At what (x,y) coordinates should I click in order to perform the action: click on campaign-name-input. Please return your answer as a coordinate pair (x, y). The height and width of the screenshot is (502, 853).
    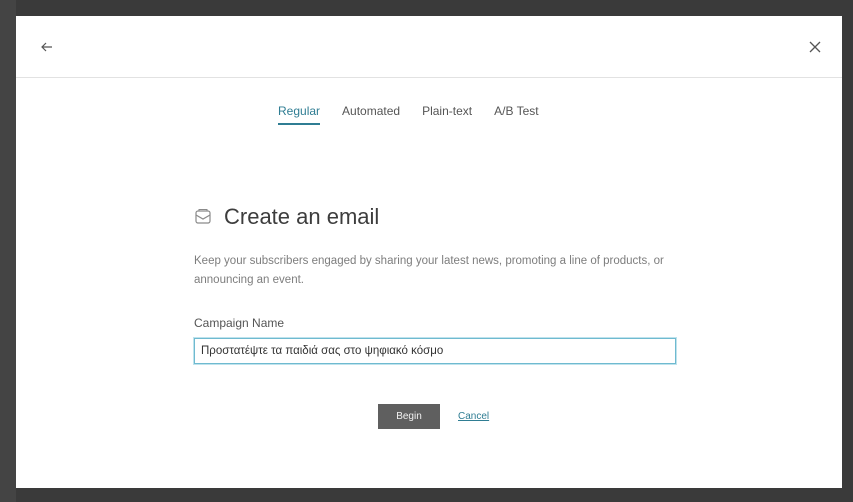
    Looking at the image, I should click on (435, 351).